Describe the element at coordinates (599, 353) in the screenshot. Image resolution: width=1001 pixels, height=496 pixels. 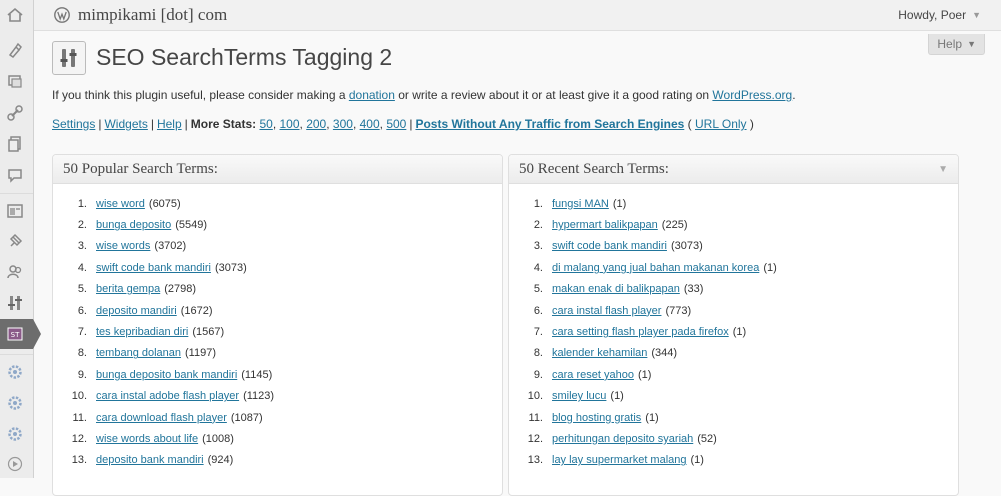
I see `search-term-link: kalender kehamilan` at that location.